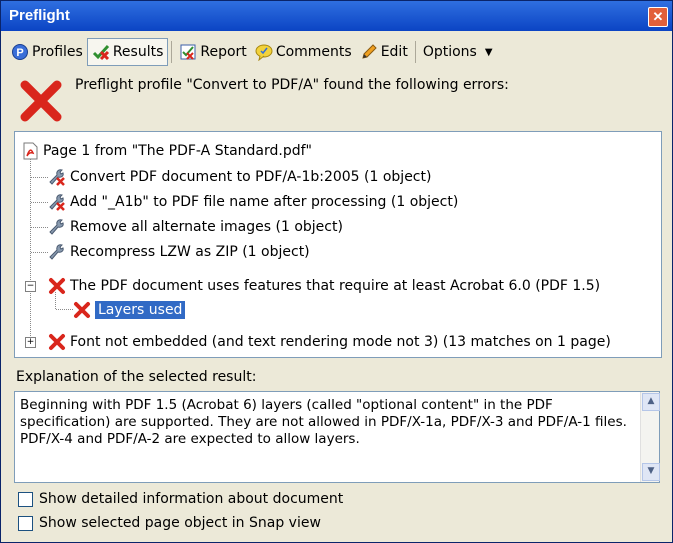 This screenshot has height=543, width=673. What do you see at coordinates (191, 499) in the screenshot?
I see `detailed-info-label: Show detailed information about document` at bounding box center [191, 499].